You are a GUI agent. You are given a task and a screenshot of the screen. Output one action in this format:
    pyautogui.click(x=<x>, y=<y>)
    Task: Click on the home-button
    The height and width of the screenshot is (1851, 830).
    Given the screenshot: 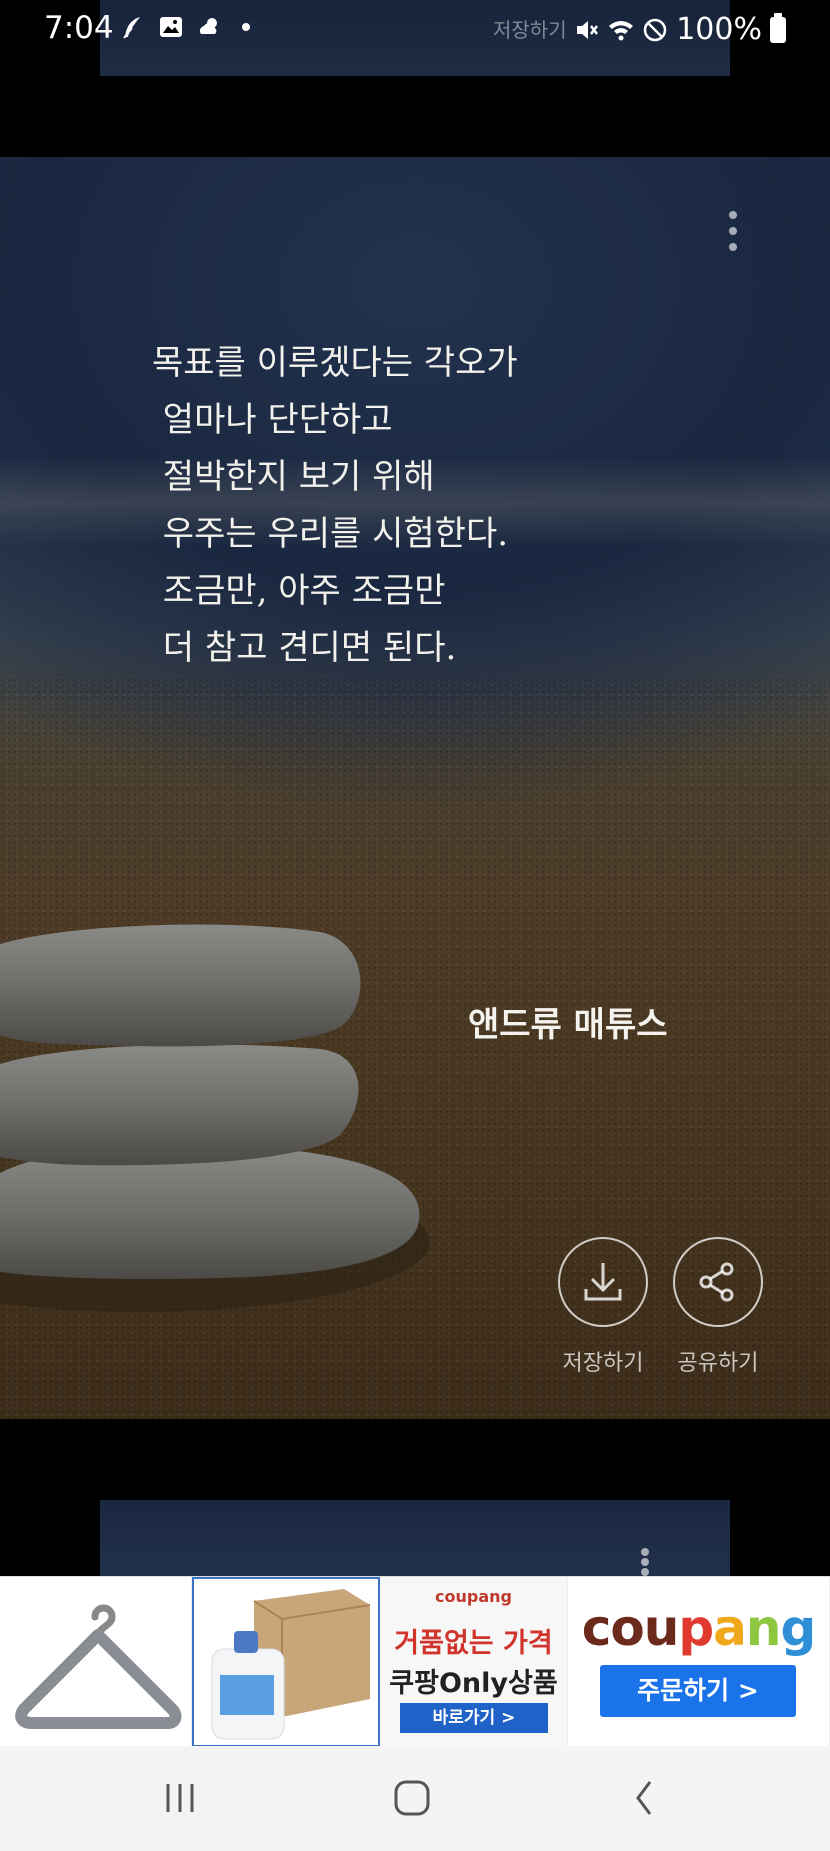 What is the action you would take?
    pyautogui.click(x=412, y=1798)
    